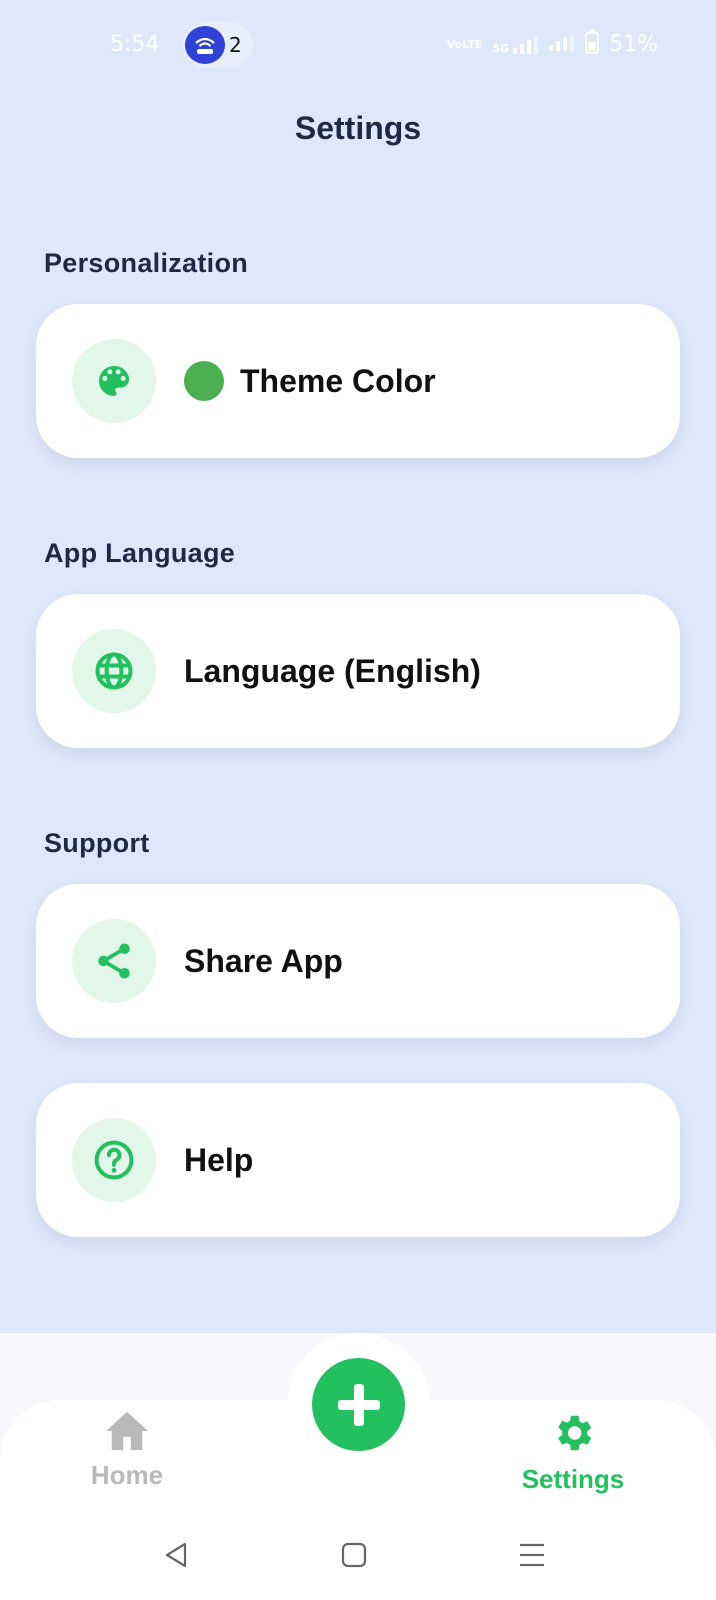 This screenshot has width=716, height=1600. Describe the element at coordinates (592, 44) in the screenshot. I see `battery-icon` at that location.